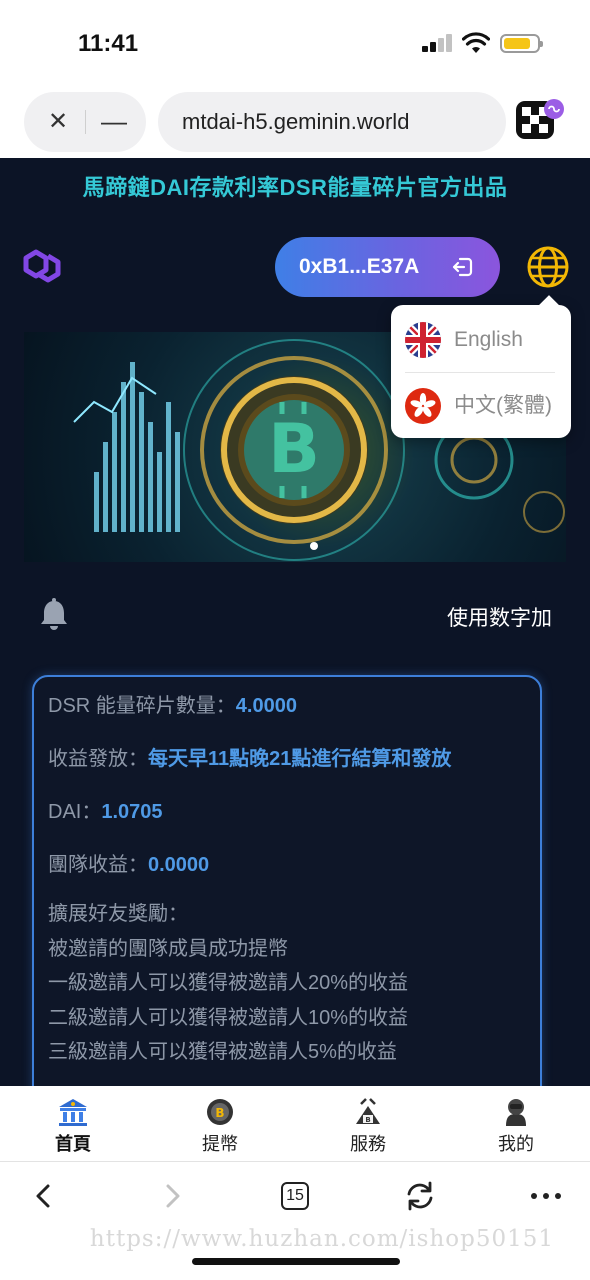  Describe the element at coordinates (42, 266) in the screenshot. I see `polygon-logo-icon` at that location.